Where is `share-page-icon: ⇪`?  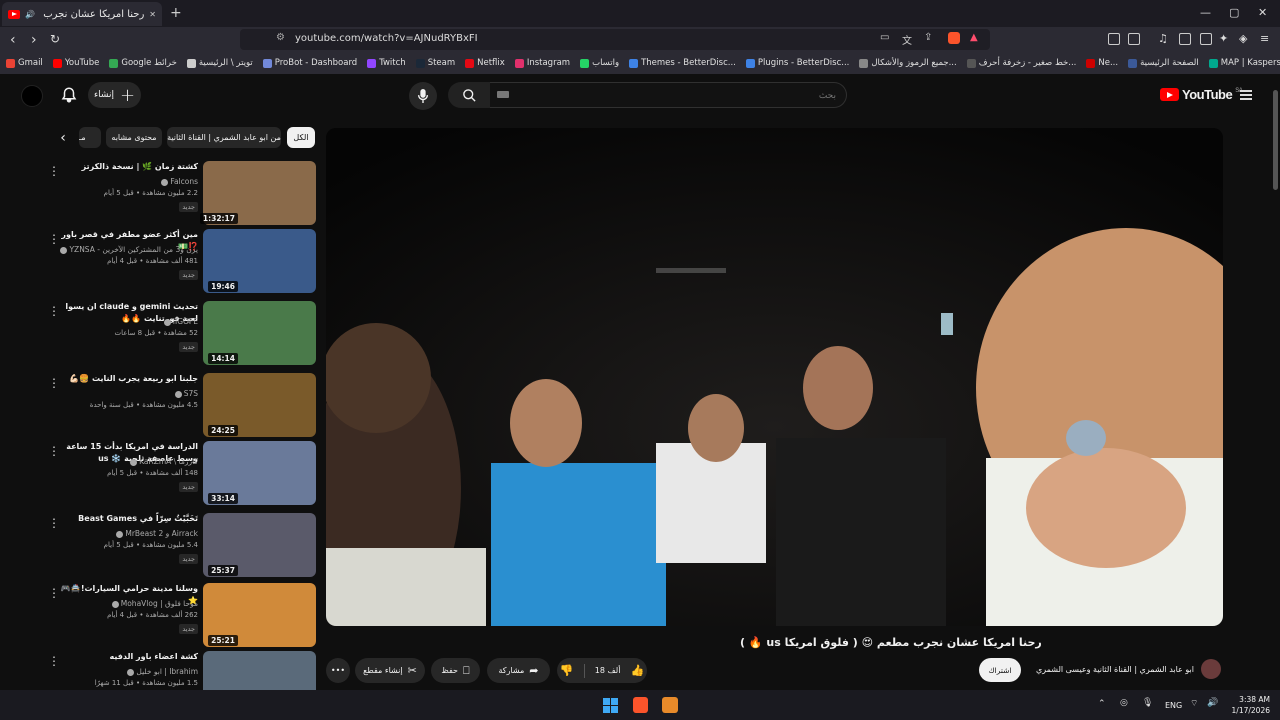
share-page-icon: ⇪ is located at coordinates (928, 37).